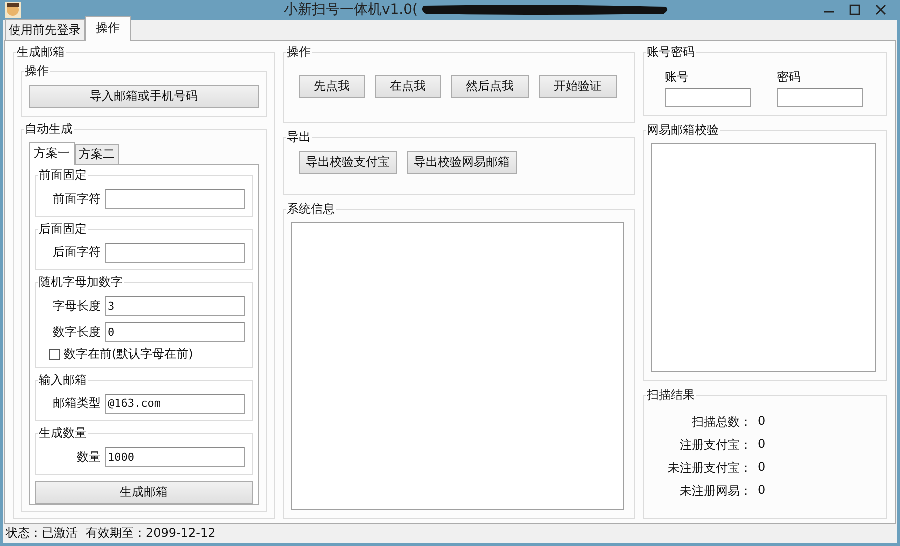 This screenshot has width=900, height=546. What do you see at coordinates (490, 86) in the screenshot?
I see `action-button: 然后点我` at bounding box center [490, 86].